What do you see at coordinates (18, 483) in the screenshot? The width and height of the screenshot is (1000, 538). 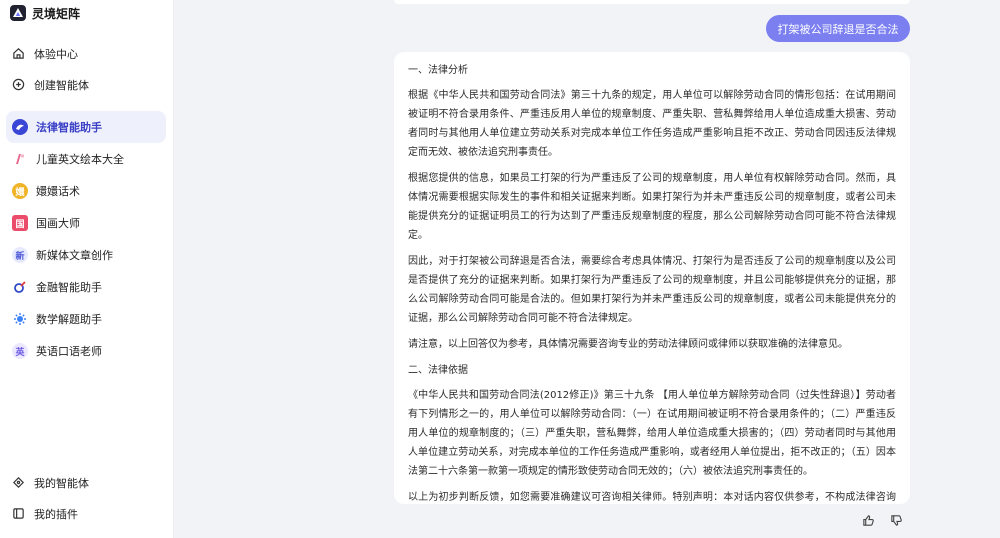 I see `agent-icon` at bounding box center [18, 483].